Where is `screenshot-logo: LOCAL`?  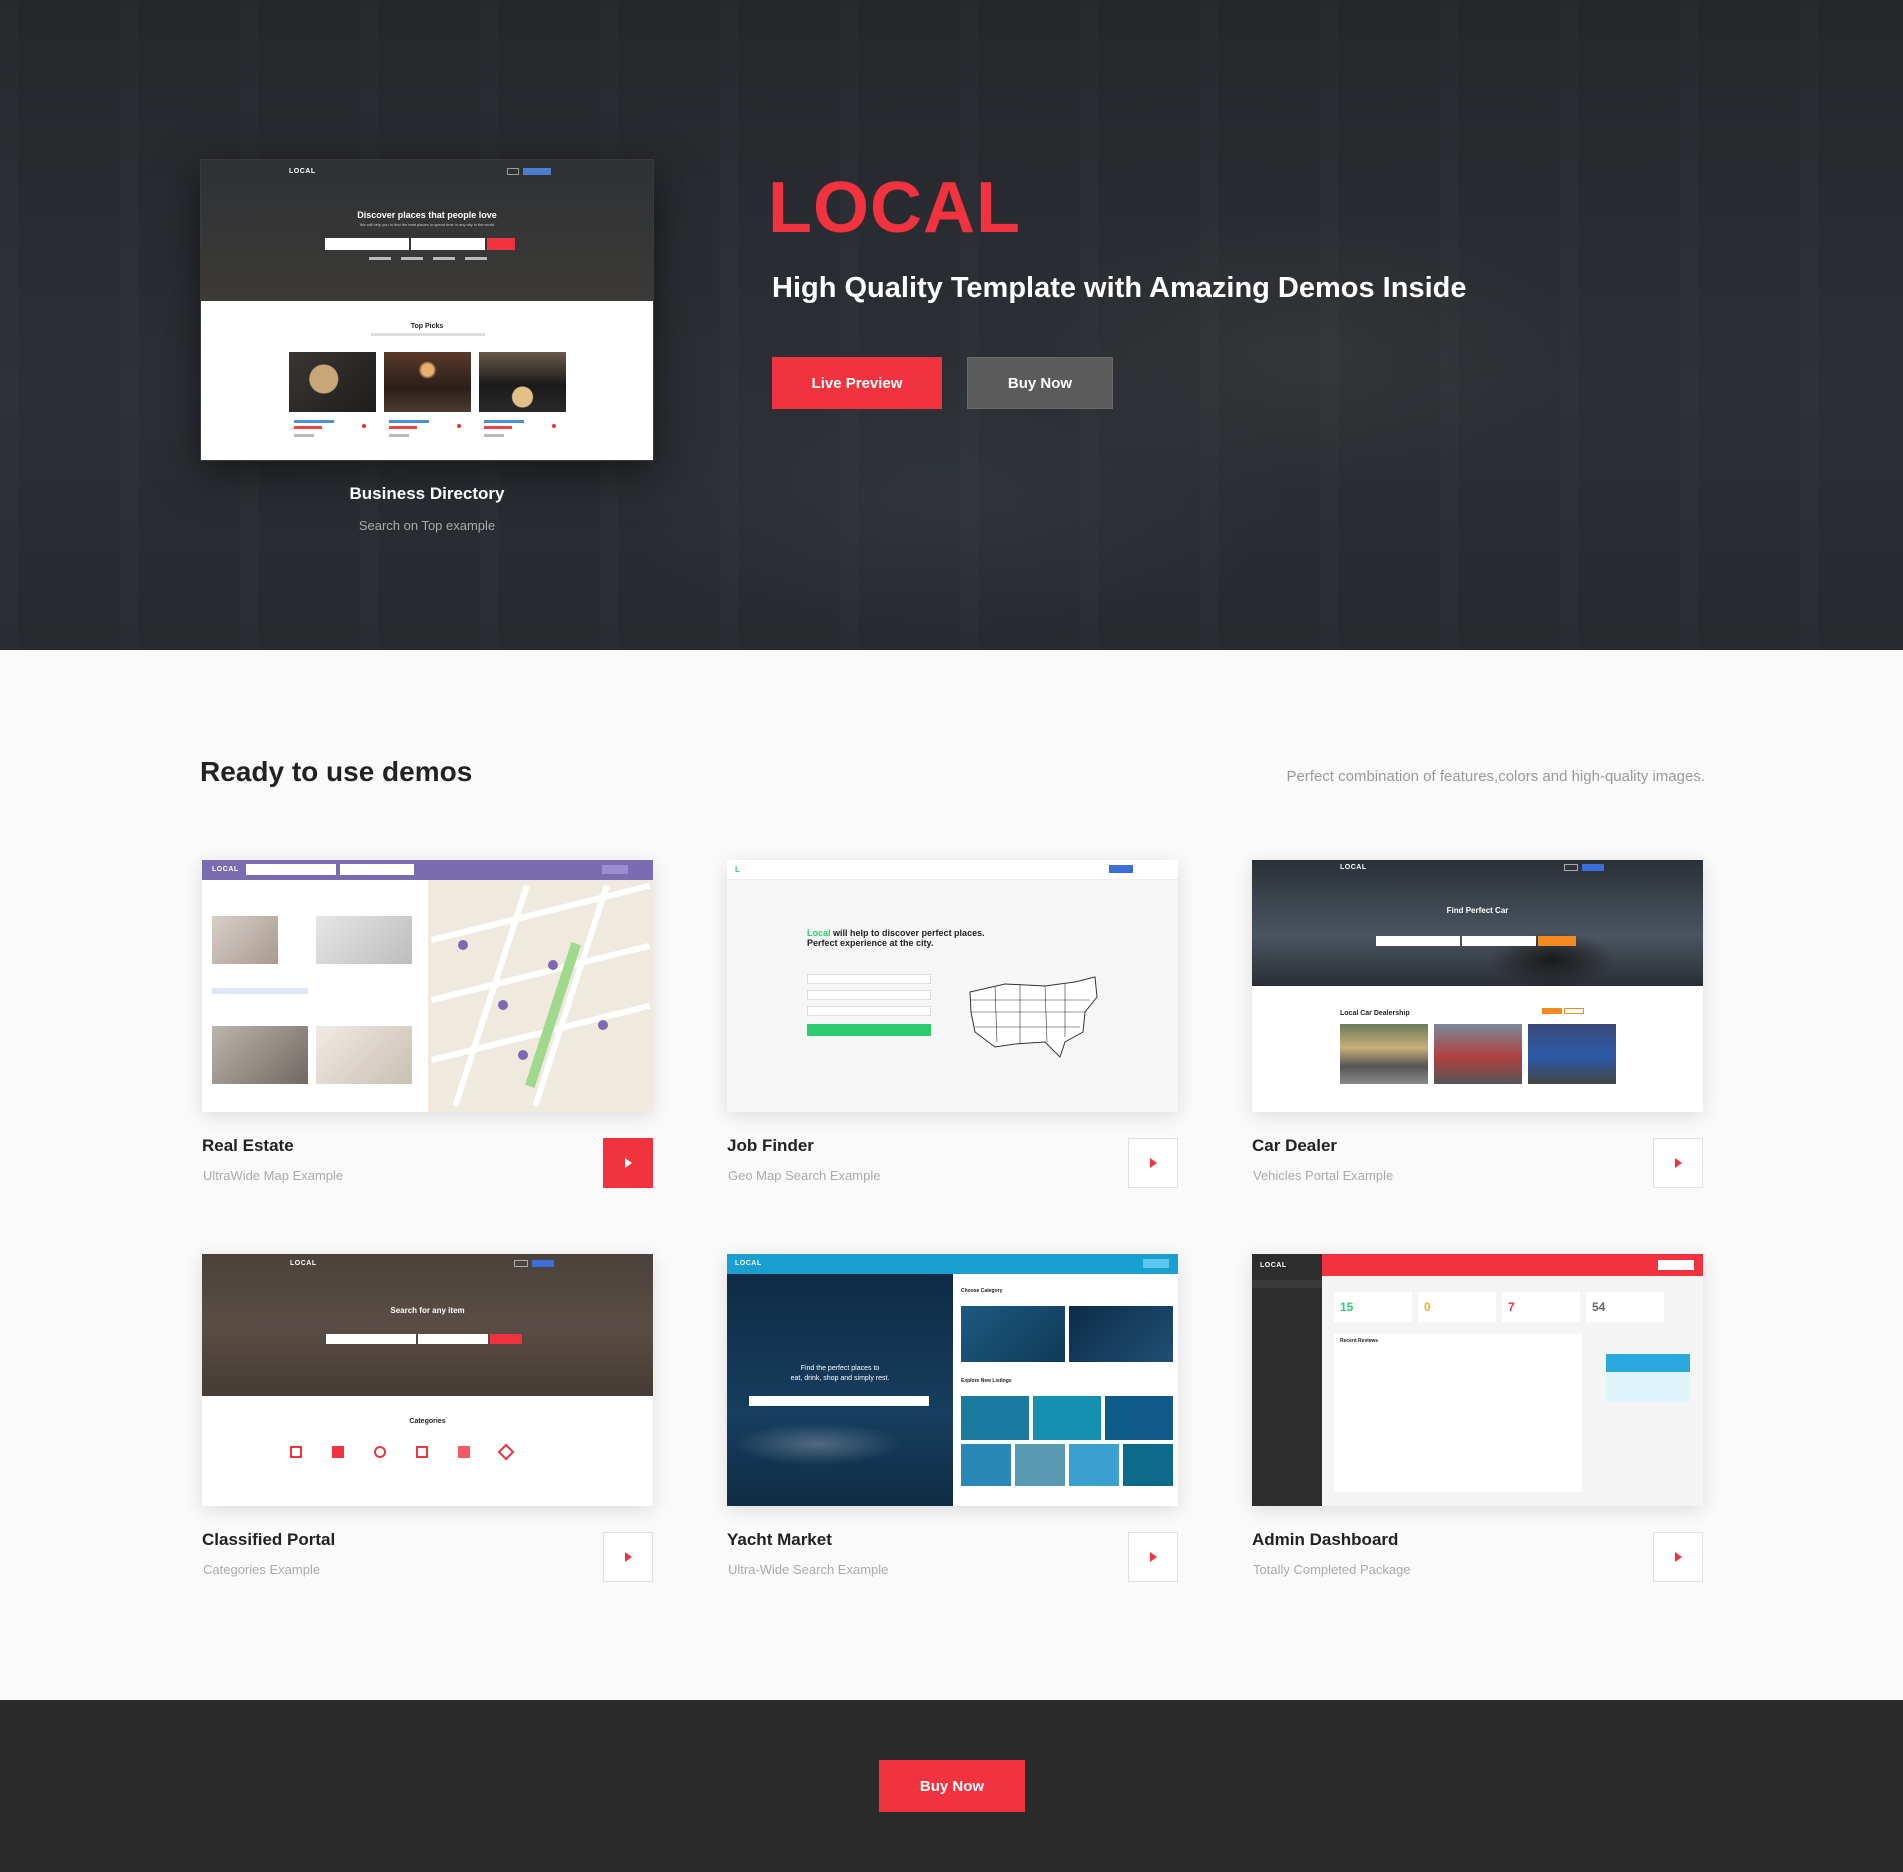
screenshot-logo: LOCAL is located at coordinates (302, 171).